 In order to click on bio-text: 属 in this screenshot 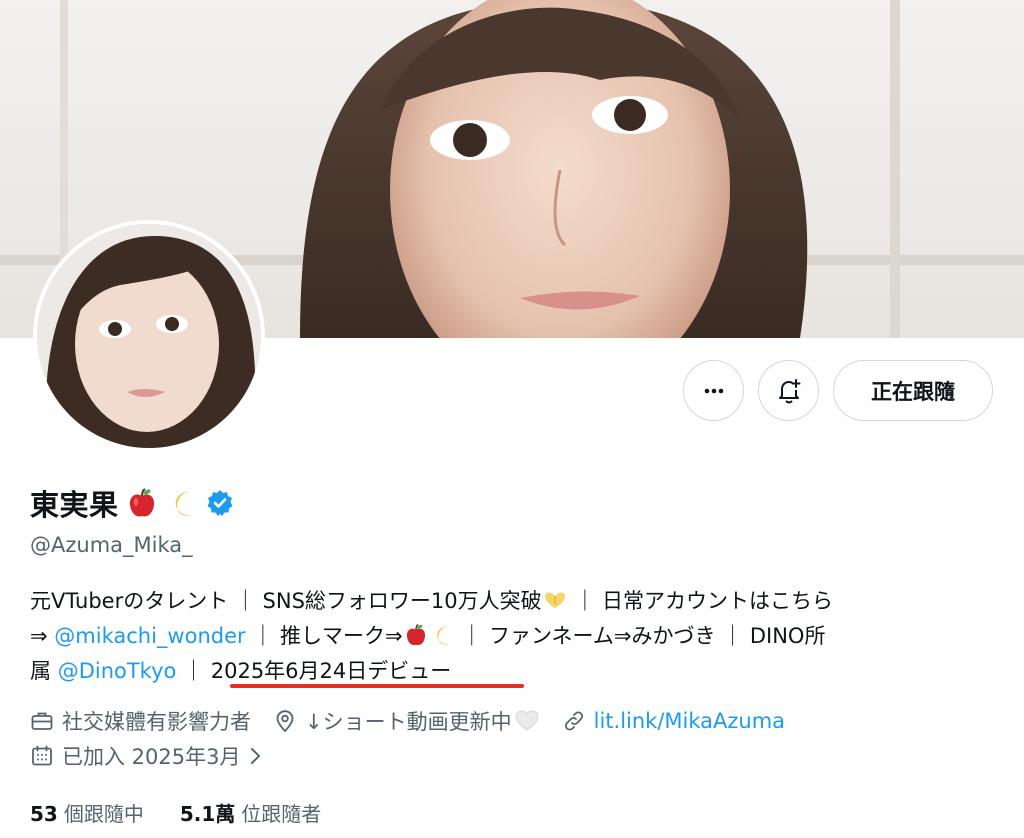, I will do `click(44, 671)`.